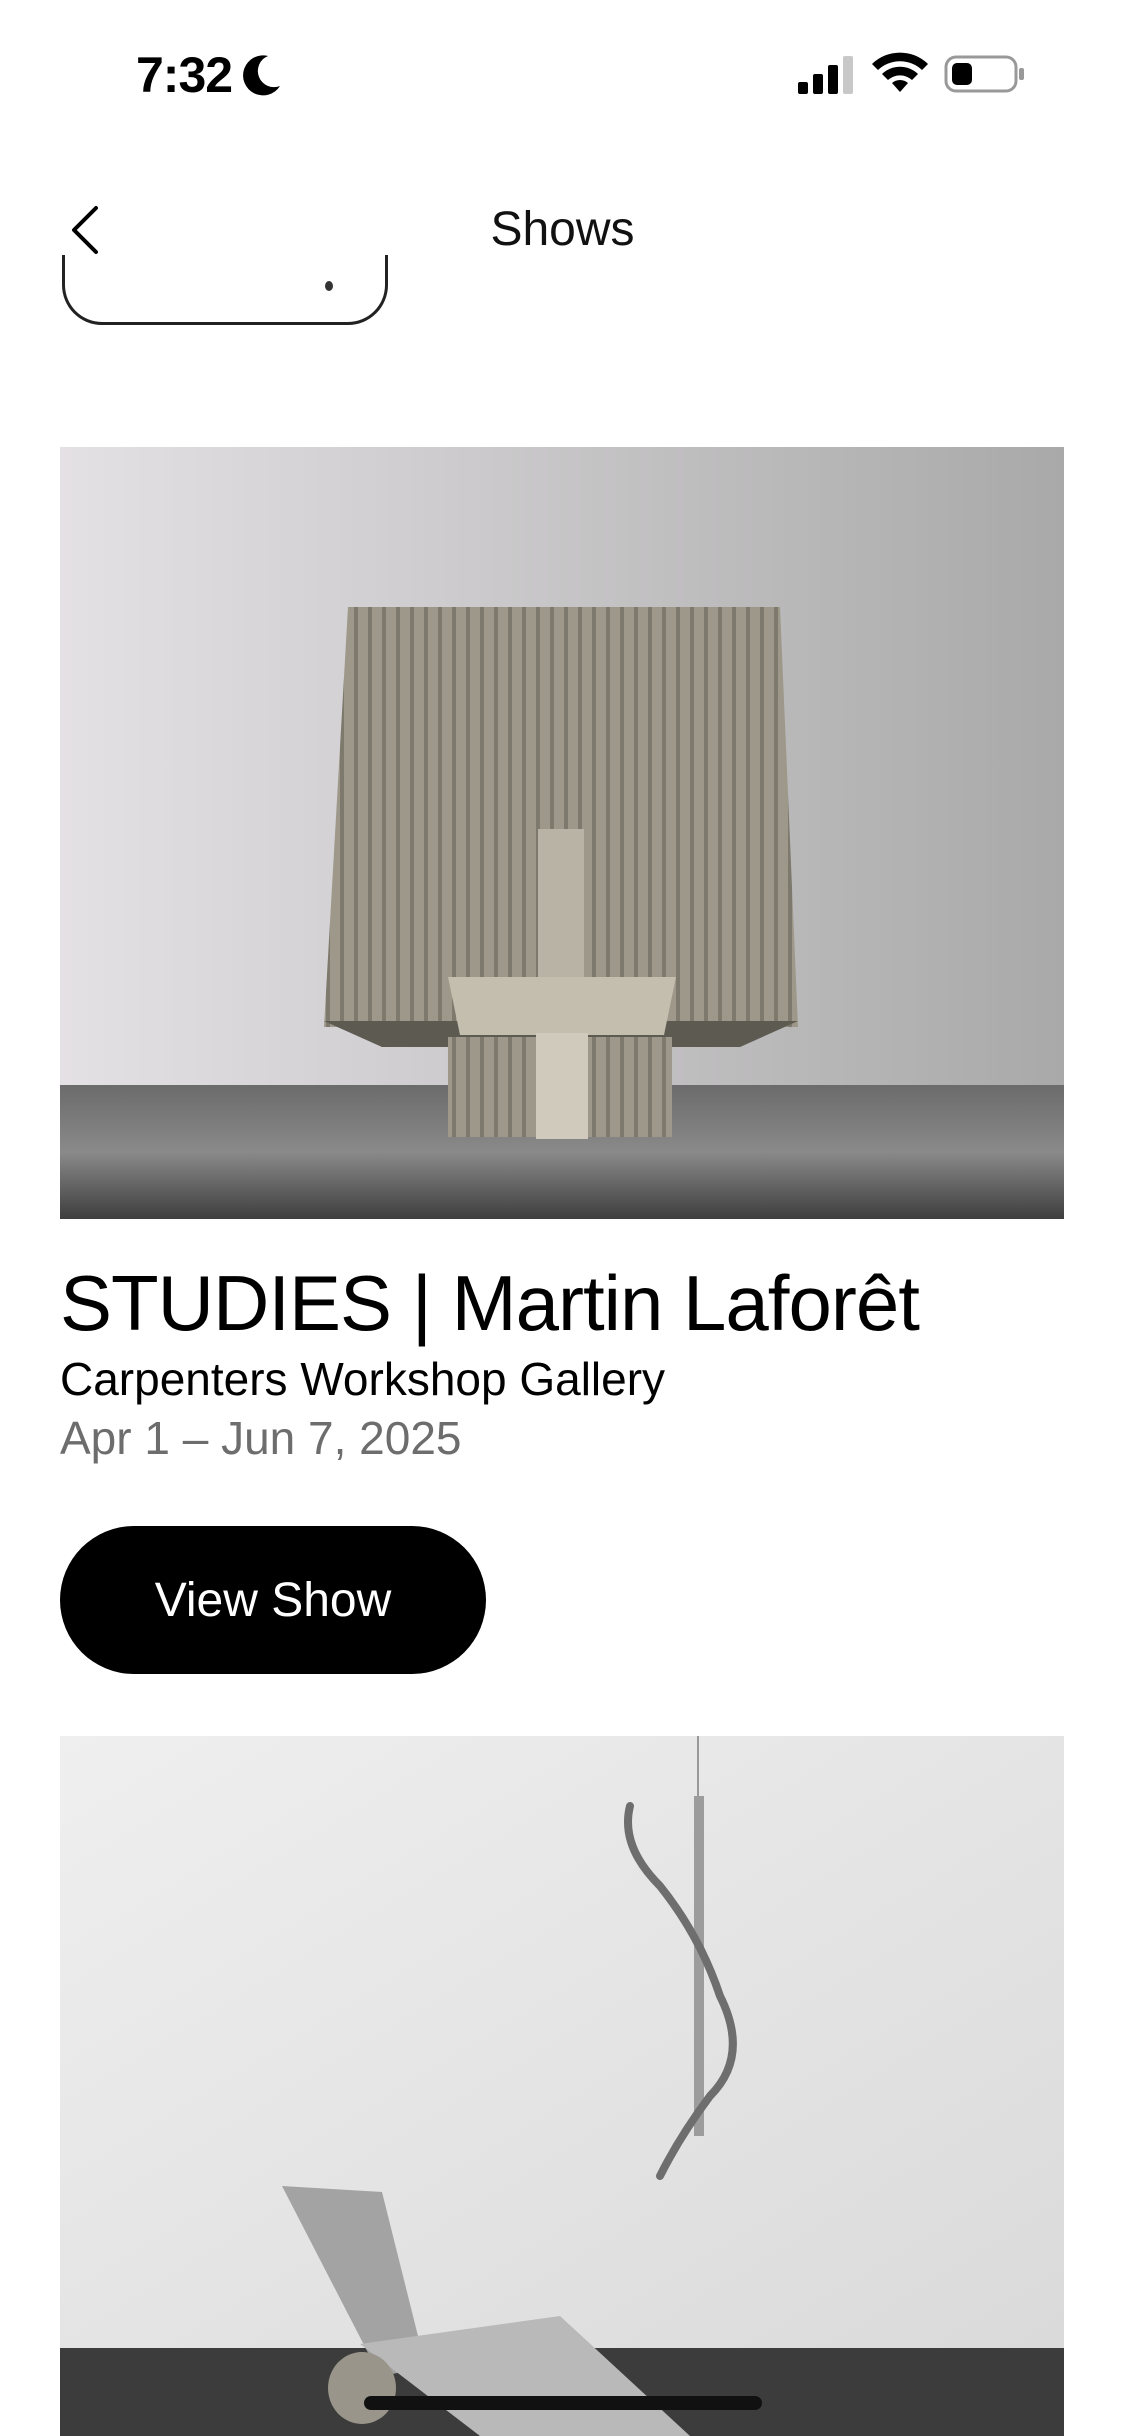  What do you see at coordinates (563, 2403) in the screenshot?
I see `home-indicator` at bounding box center [563, 2403].